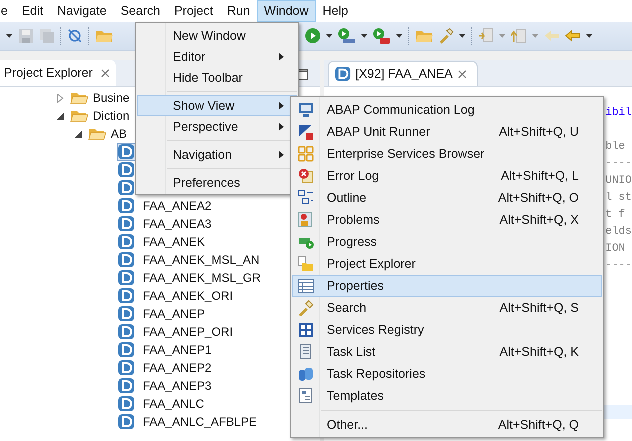  What do you see at coordinates (175, 368) in the screenshot?
I see `tree-item: FAA_ANEP2` at bounding box center [175, 368].